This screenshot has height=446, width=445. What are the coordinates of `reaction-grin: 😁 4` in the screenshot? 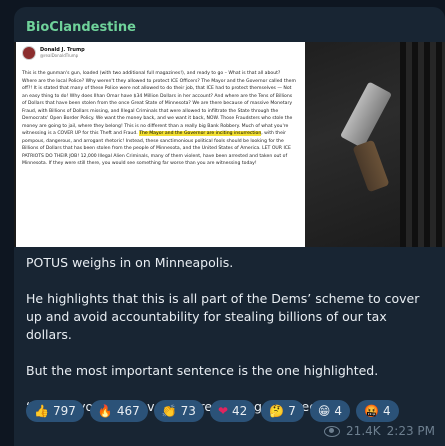 It's located at (330, 411).